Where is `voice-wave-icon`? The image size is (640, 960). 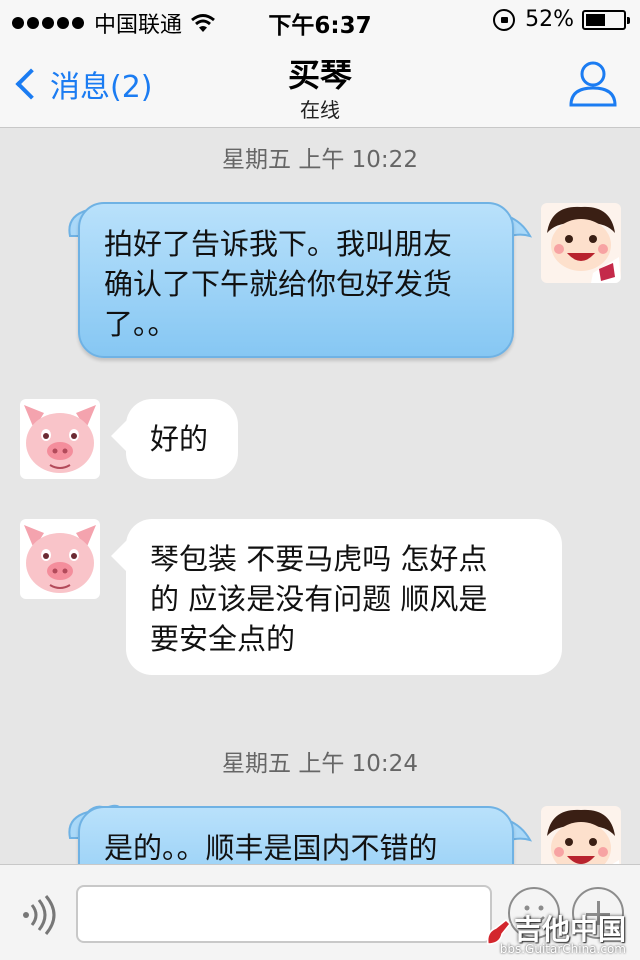 voice-wave-icon is located at coordinates (38, 915).